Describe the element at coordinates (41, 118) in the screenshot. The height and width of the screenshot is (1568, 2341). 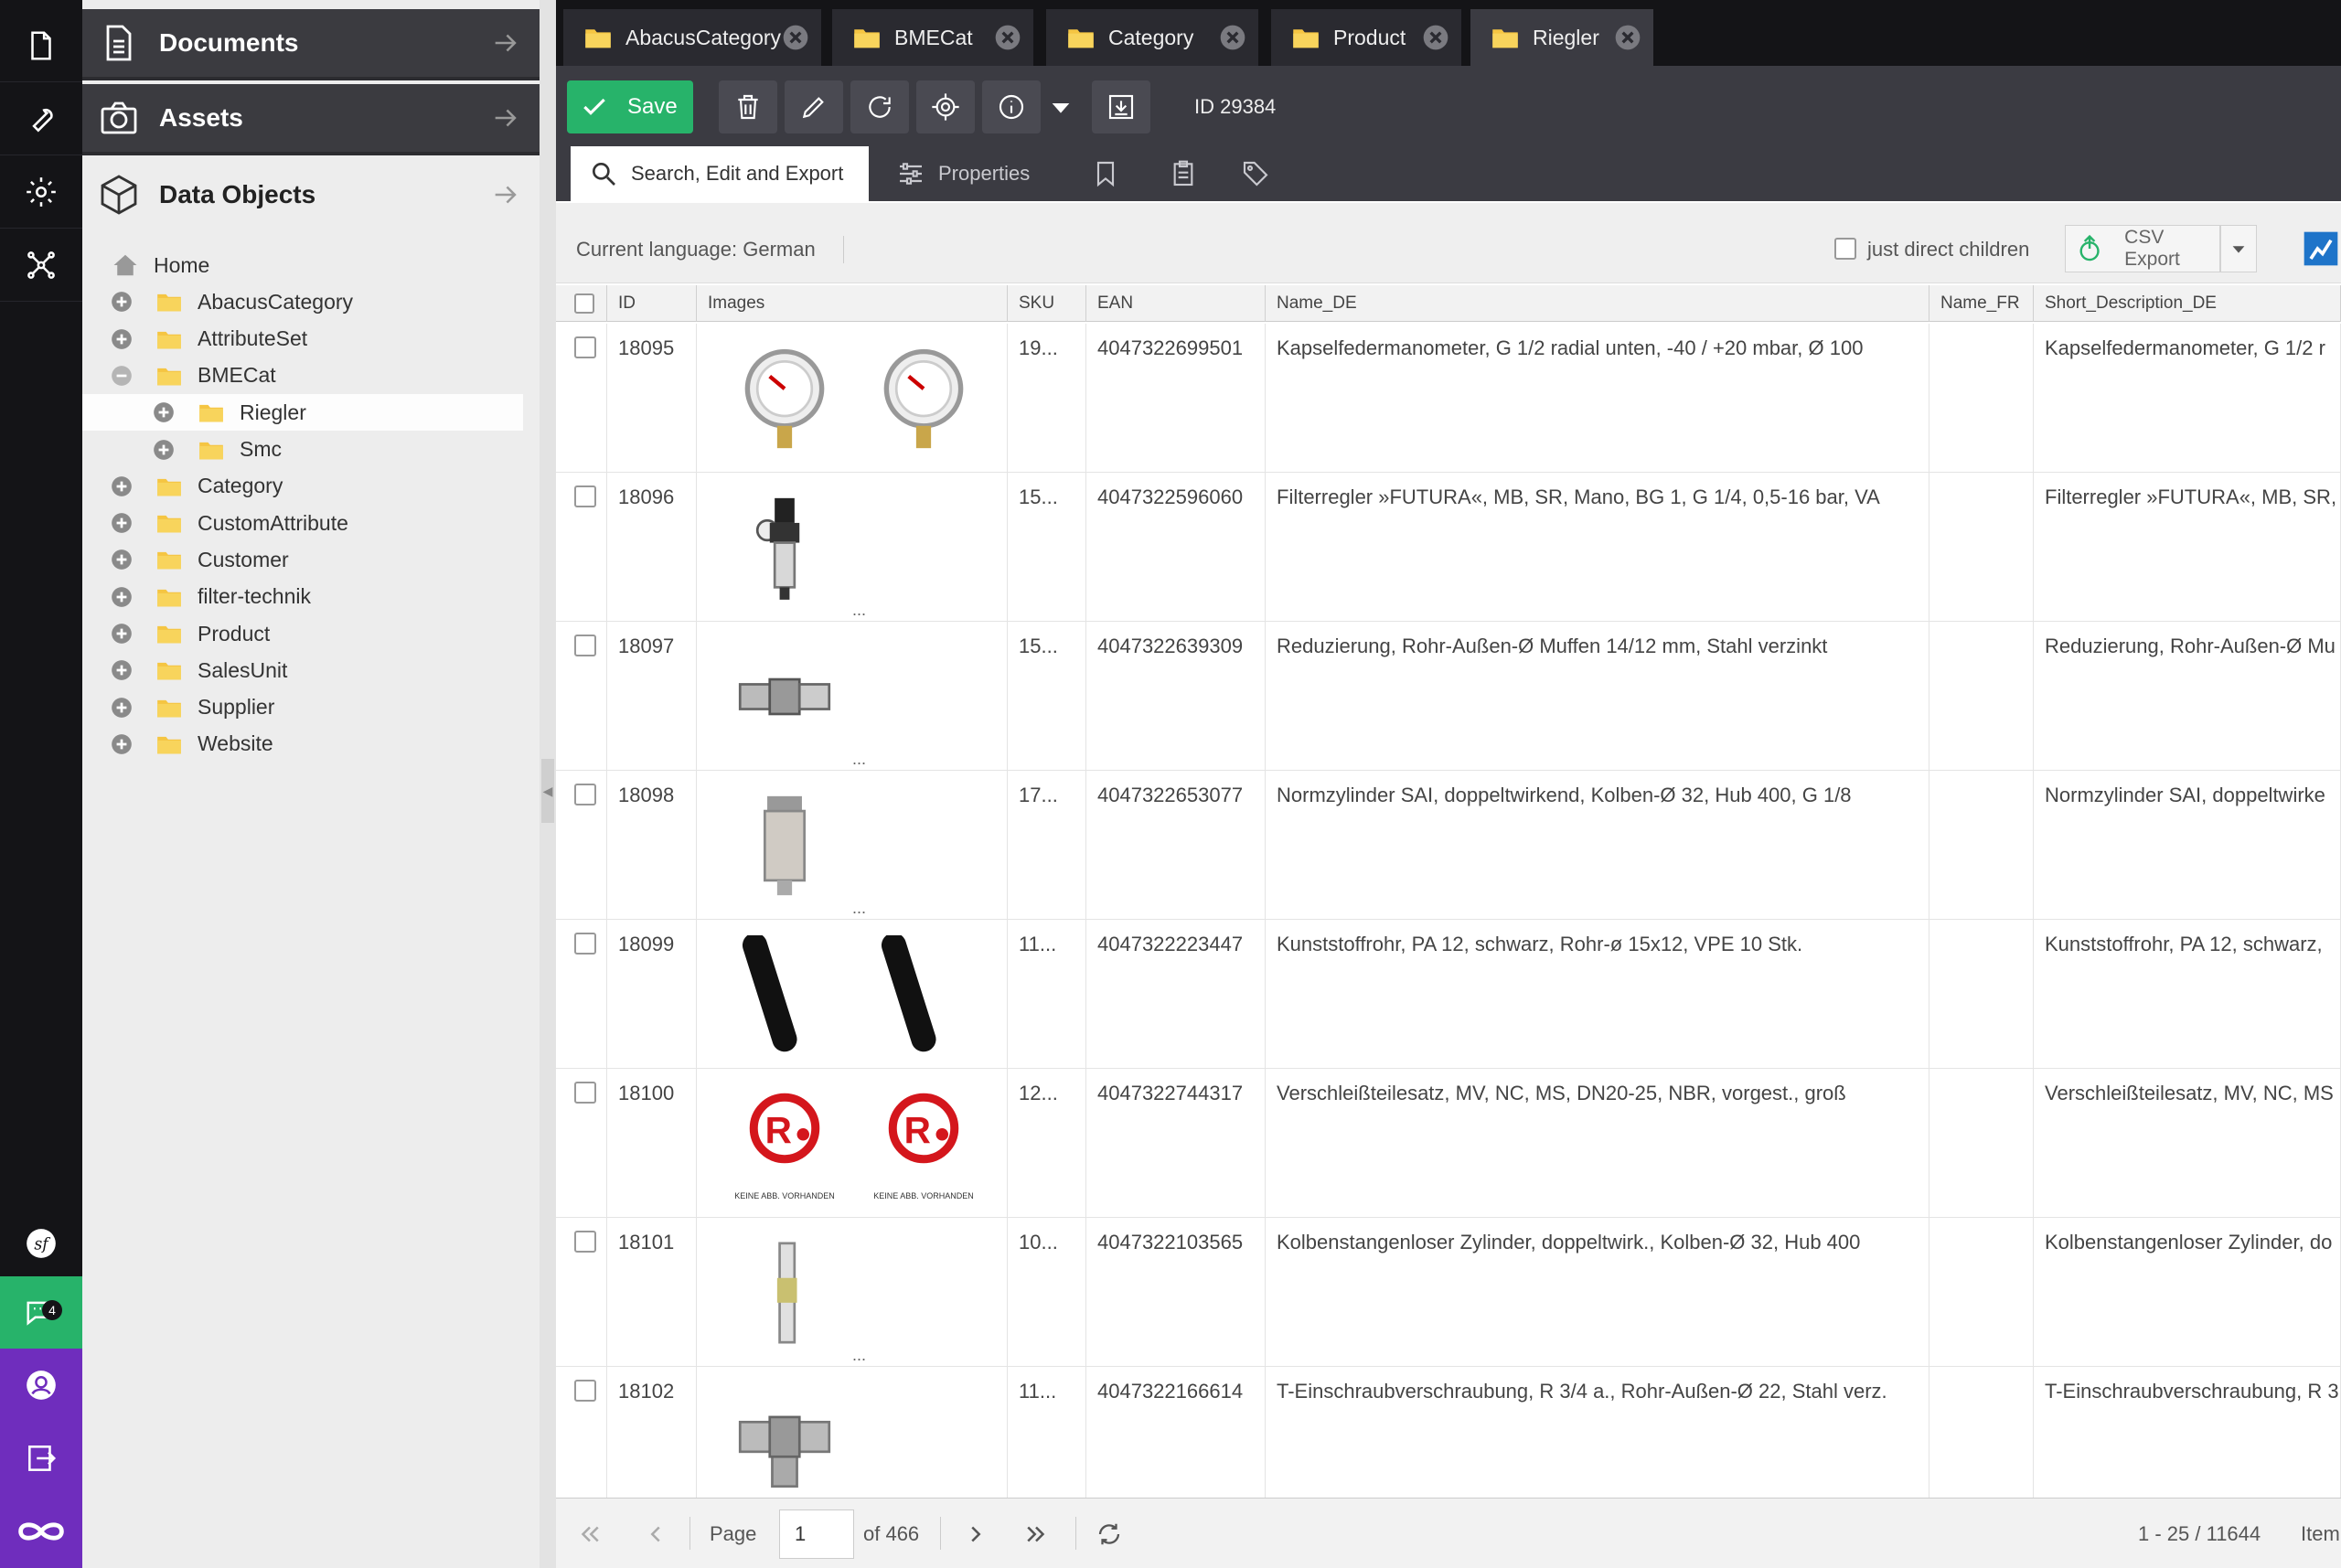
I see `tools-rail-icon` at that location.